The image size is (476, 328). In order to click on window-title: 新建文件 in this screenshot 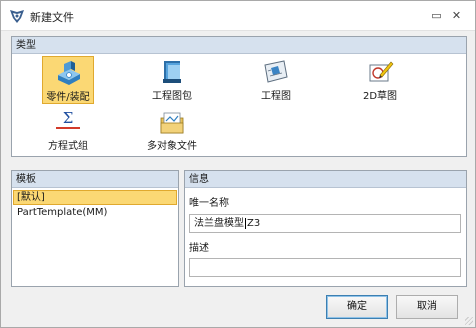, I will do `click(52, 17)`.